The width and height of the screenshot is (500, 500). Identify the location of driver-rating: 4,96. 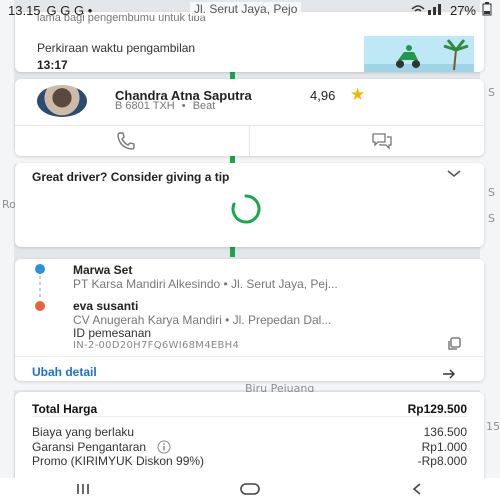
(323, 95).